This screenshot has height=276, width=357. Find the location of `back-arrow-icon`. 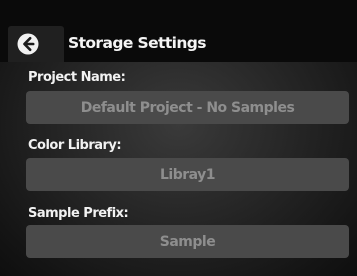

back-arrow-icon is located at coordinates (28, 44).